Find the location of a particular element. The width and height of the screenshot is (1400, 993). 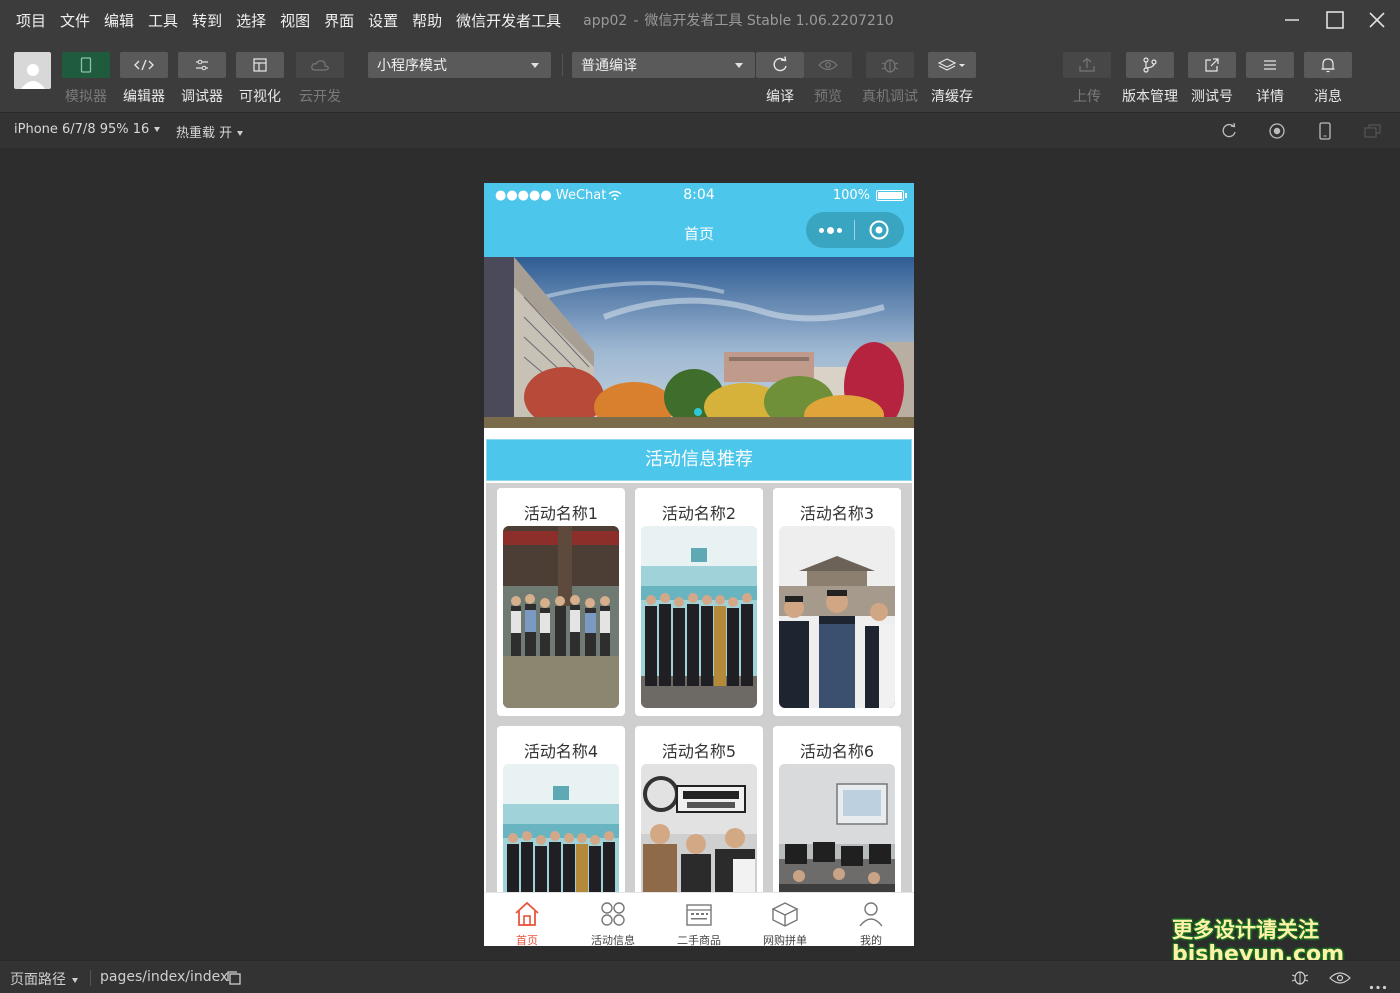

campus-banner-image is located at coordinates (699, 342).